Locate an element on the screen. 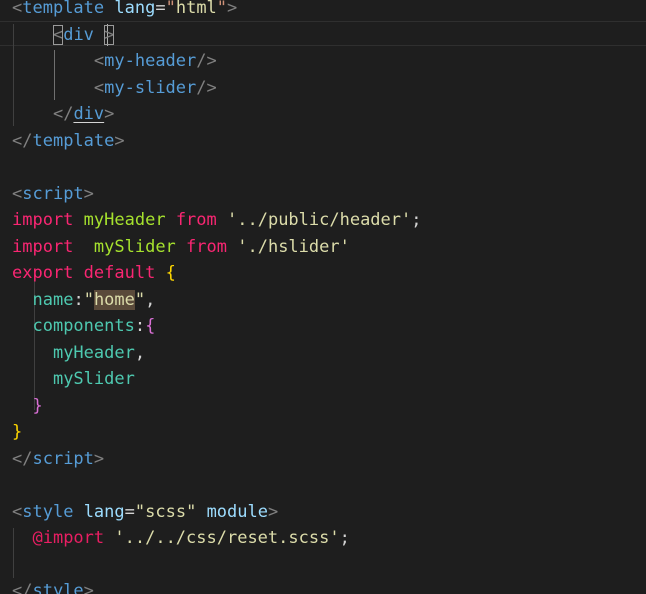 Image resolution: width=646 pixels, height=594 pixels. code-token: components is located at coordinates (83, 326).